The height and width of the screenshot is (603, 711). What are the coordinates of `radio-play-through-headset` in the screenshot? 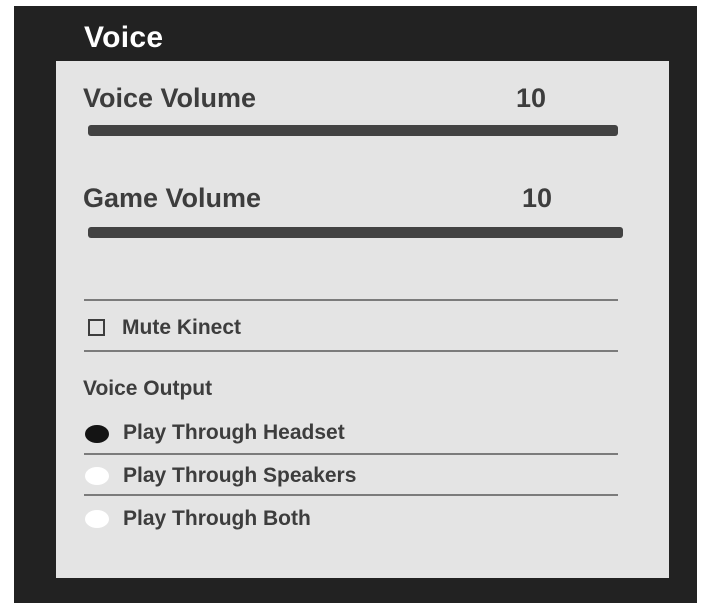 It's located at (97, 434).